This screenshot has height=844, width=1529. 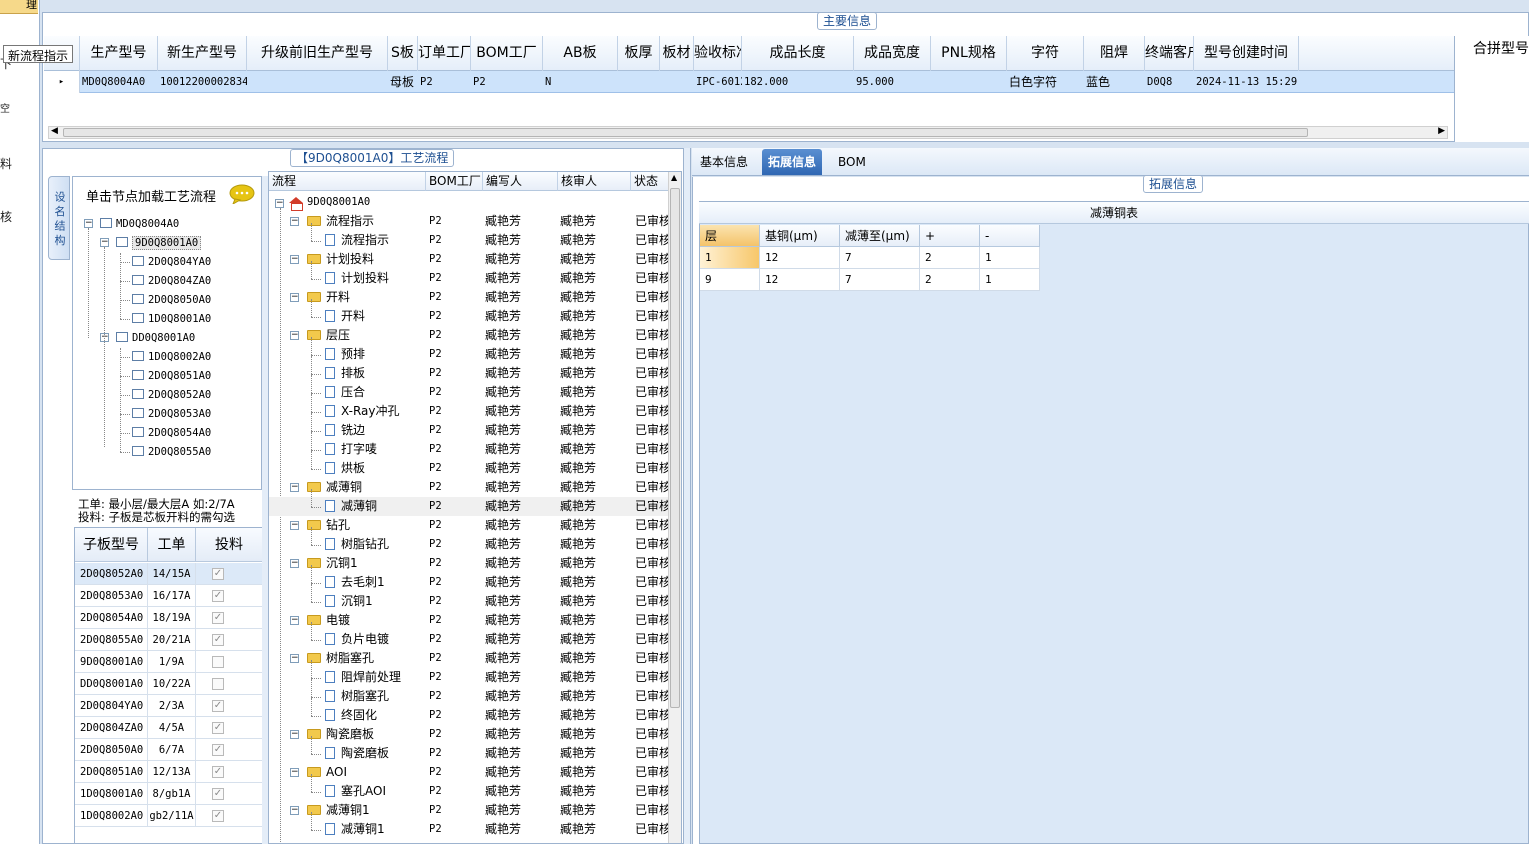 What do you see at coordinates (639, 53) in the screenshot?
I see `main-col-header: 板厚` at bounding box center [639, 53].